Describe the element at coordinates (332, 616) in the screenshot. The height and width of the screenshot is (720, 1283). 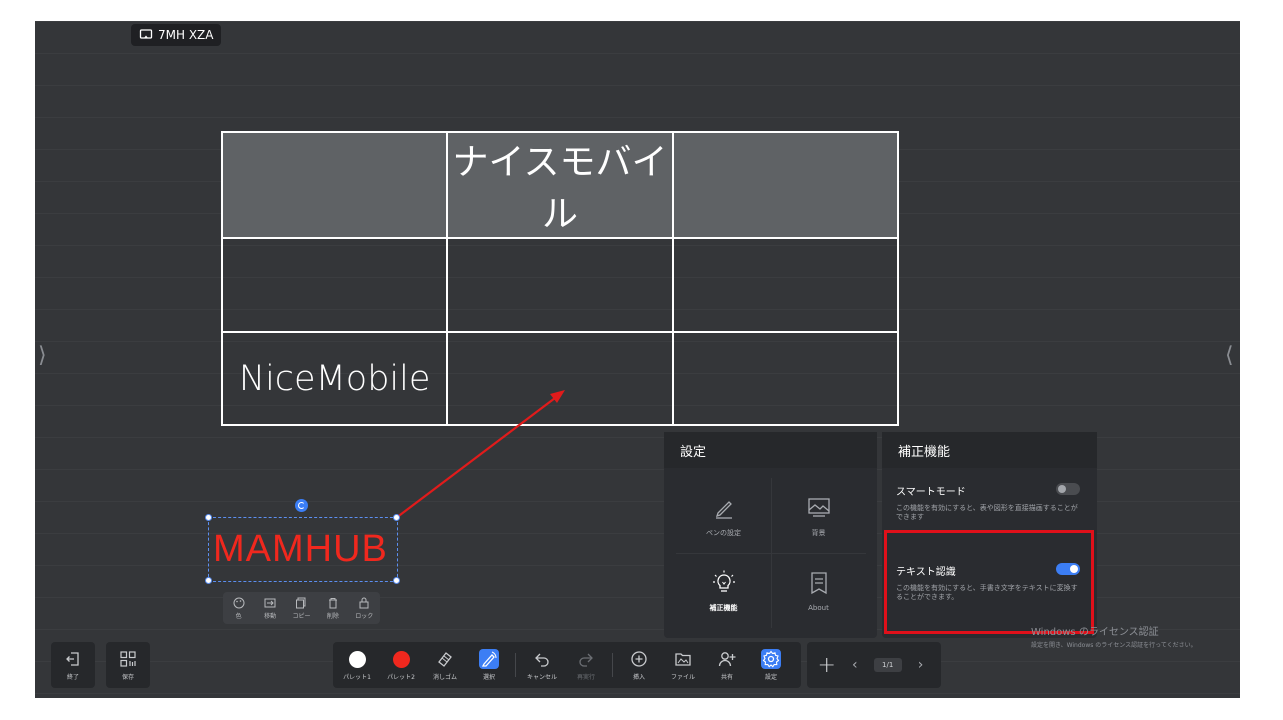
I see `delete-button-label: 削除` at that location.